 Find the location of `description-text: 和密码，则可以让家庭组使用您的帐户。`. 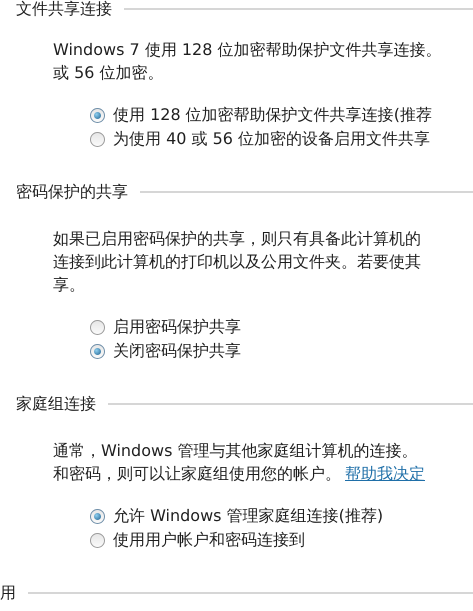

description-text: 和密码，则可以让家庭组使用您的帐户。 is located at coordinates (197, 473).